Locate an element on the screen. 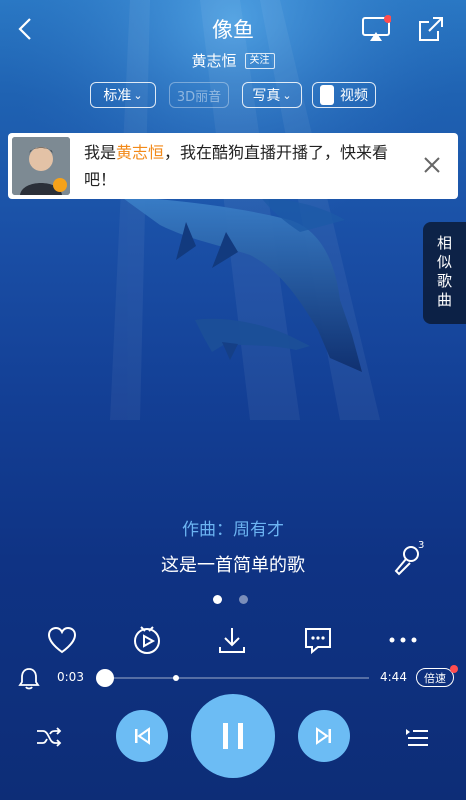  skip-next-icon is located at coordinates (323, 736).